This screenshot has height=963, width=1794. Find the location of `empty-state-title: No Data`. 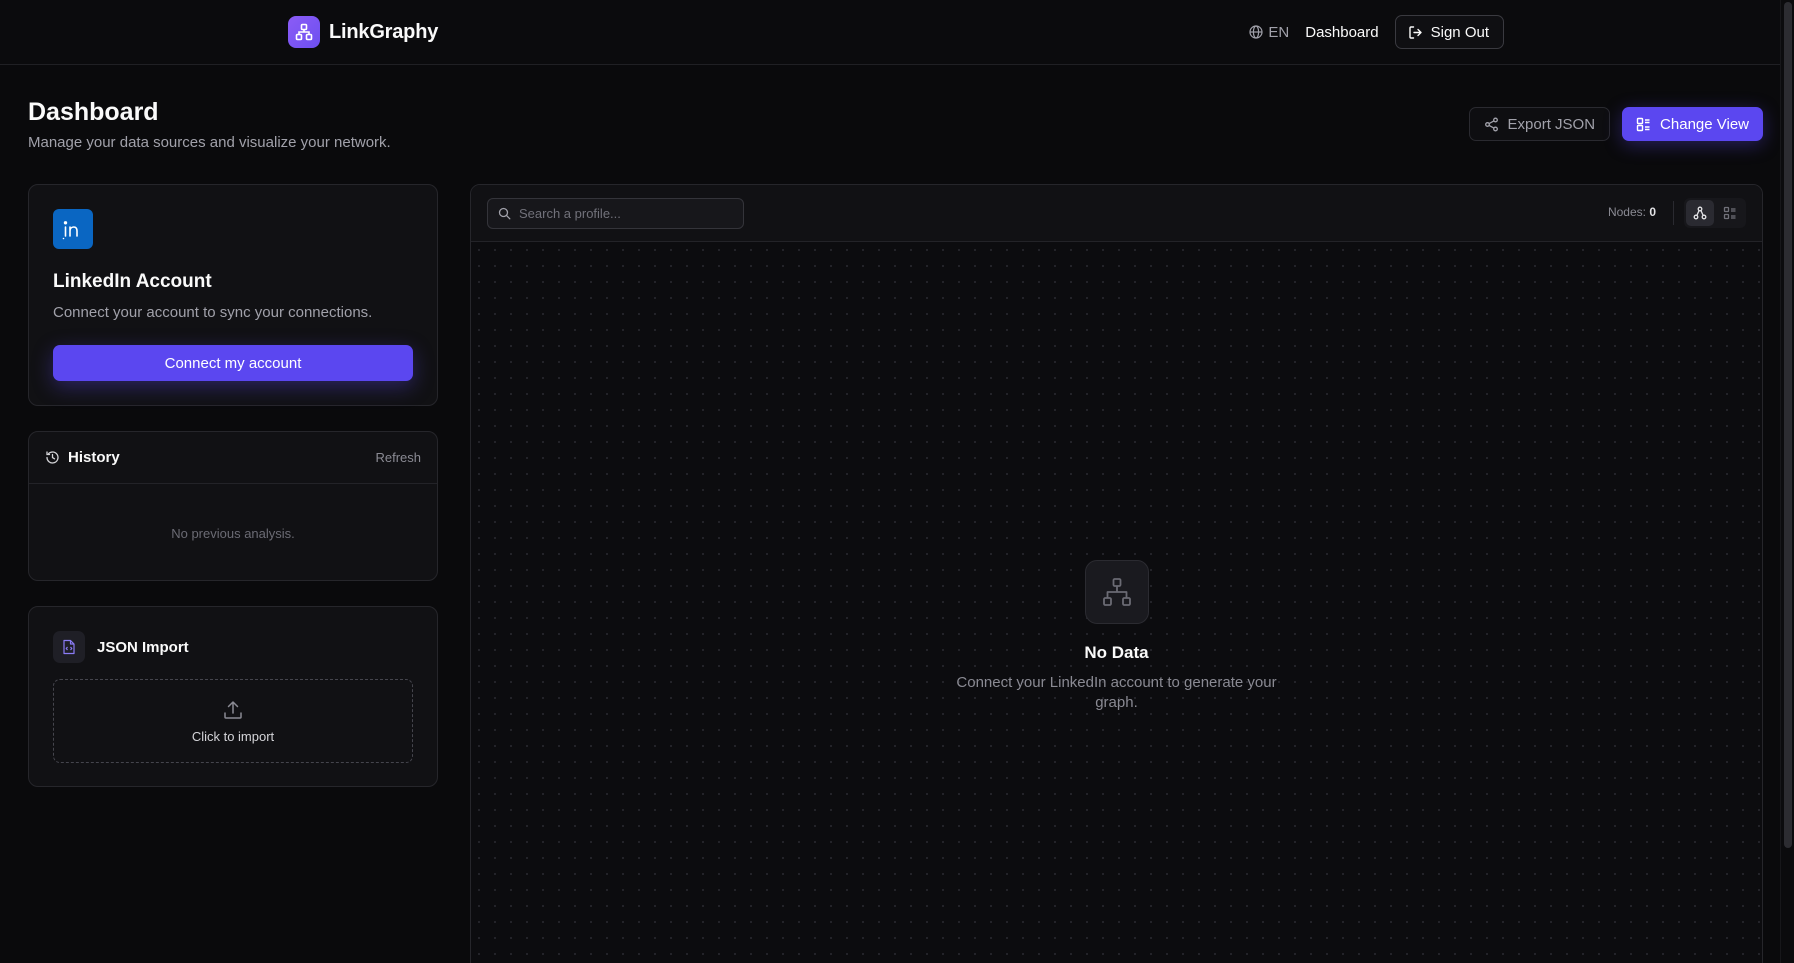

empty-state-title: No Data is located at coordinates (1116, 652).